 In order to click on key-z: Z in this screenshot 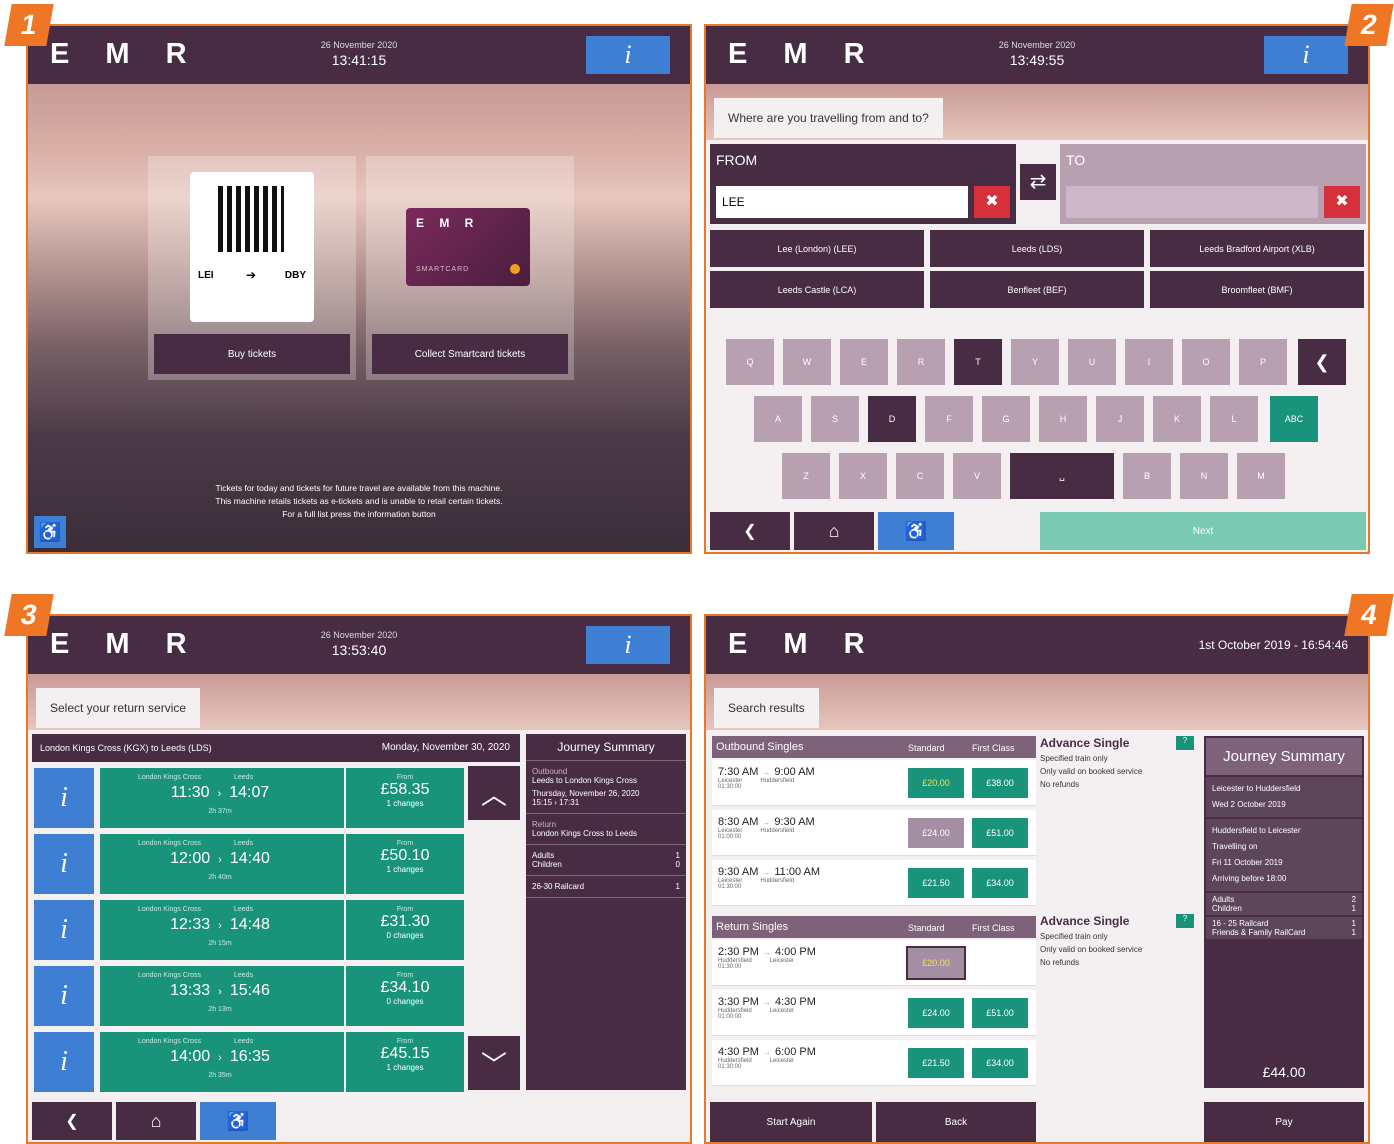, I will do `click(806, 476)`.